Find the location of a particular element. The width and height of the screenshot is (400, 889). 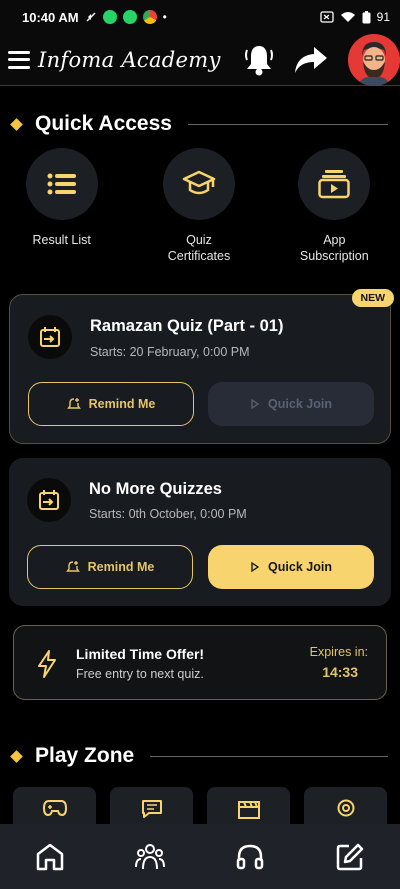

graduation-cap-icon is located at coordinates (199, 182).